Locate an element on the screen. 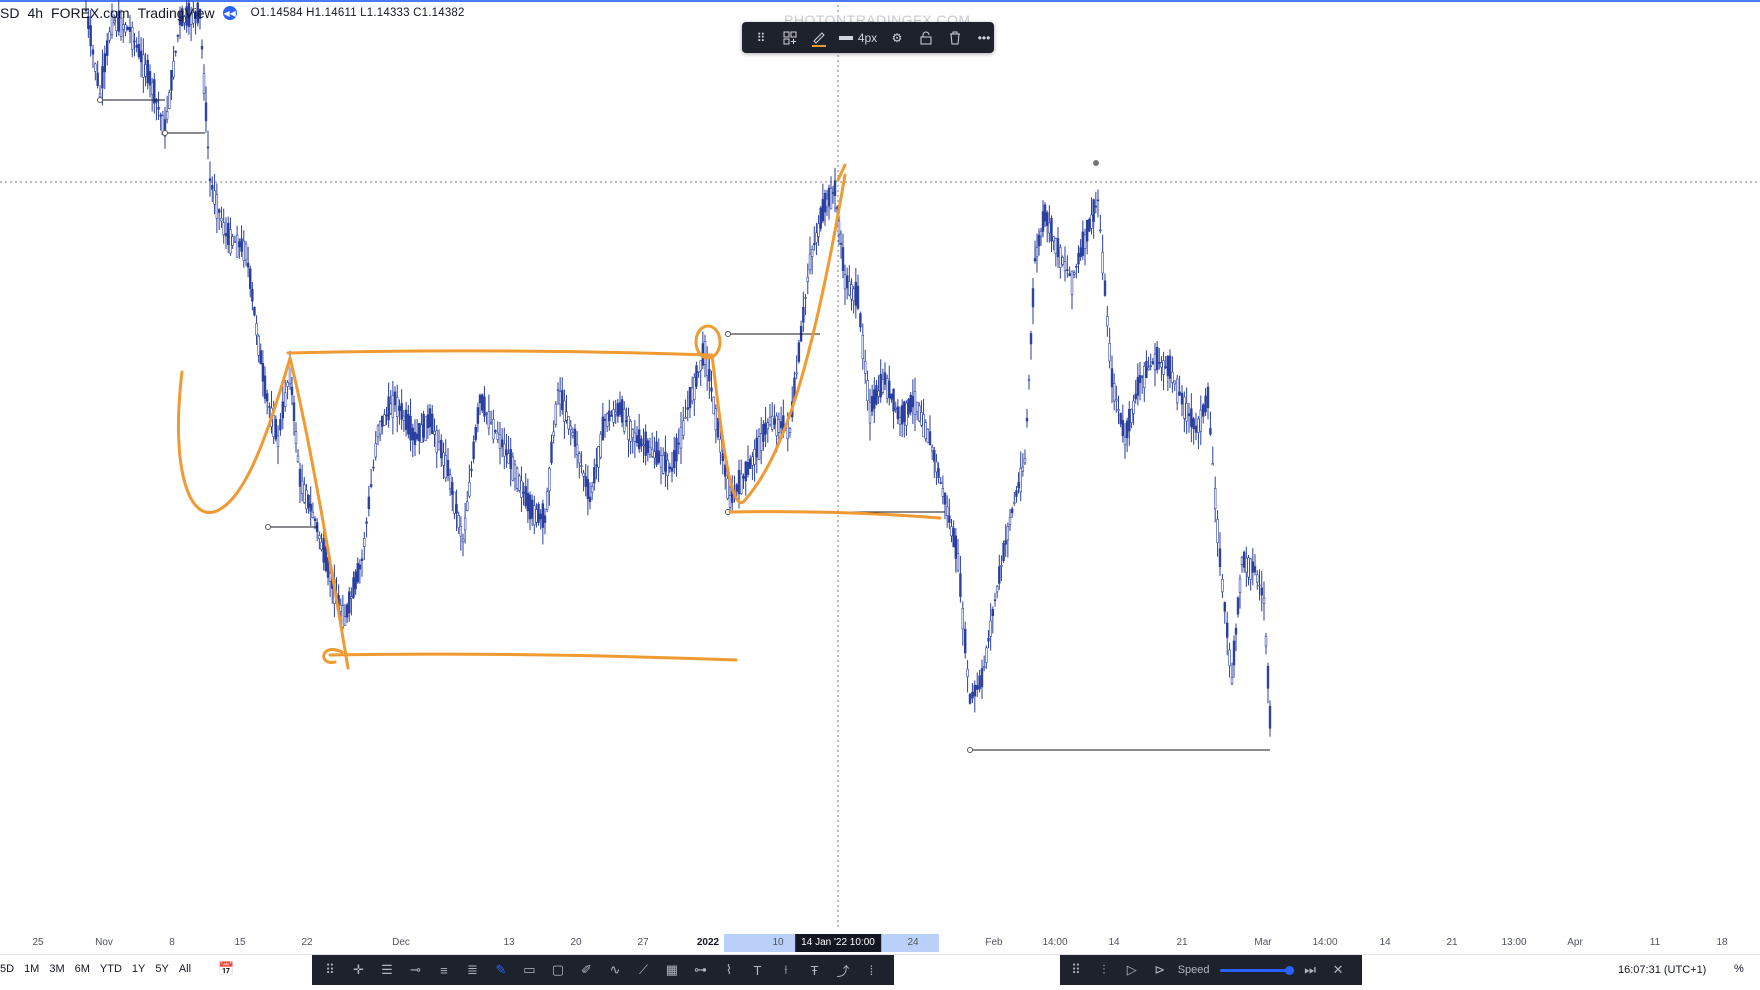 The width and height of the screenshot is (1760, 990). lock-icon is located at coordinates (926, 37).